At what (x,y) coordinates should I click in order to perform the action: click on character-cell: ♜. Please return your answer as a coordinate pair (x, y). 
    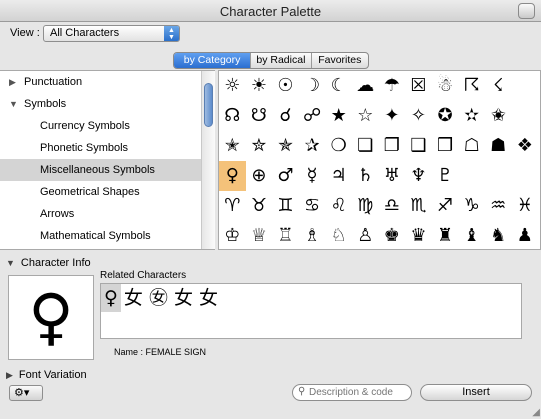
    Looking at the image, I should click on (445, 235).